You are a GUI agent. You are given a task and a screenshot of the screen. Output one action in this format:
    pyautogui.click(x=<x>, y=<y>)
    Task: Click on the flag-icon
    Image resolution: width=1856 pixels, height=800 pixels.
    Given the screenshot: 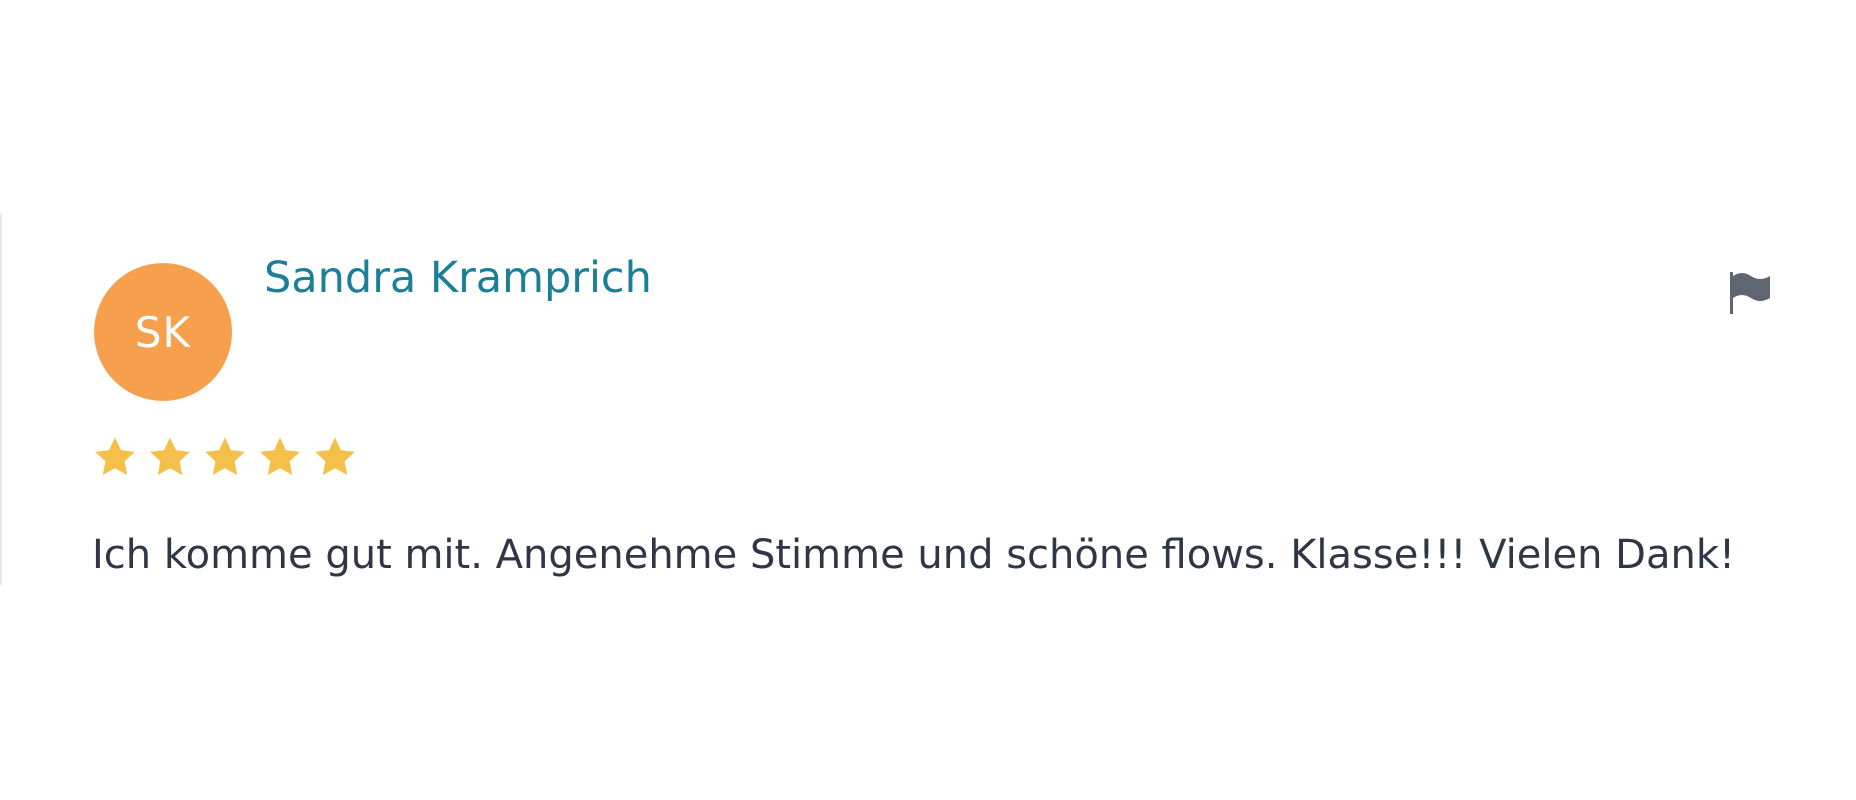 What is the action you would take?
    pyautogui.click(x=1750, y=293)
    